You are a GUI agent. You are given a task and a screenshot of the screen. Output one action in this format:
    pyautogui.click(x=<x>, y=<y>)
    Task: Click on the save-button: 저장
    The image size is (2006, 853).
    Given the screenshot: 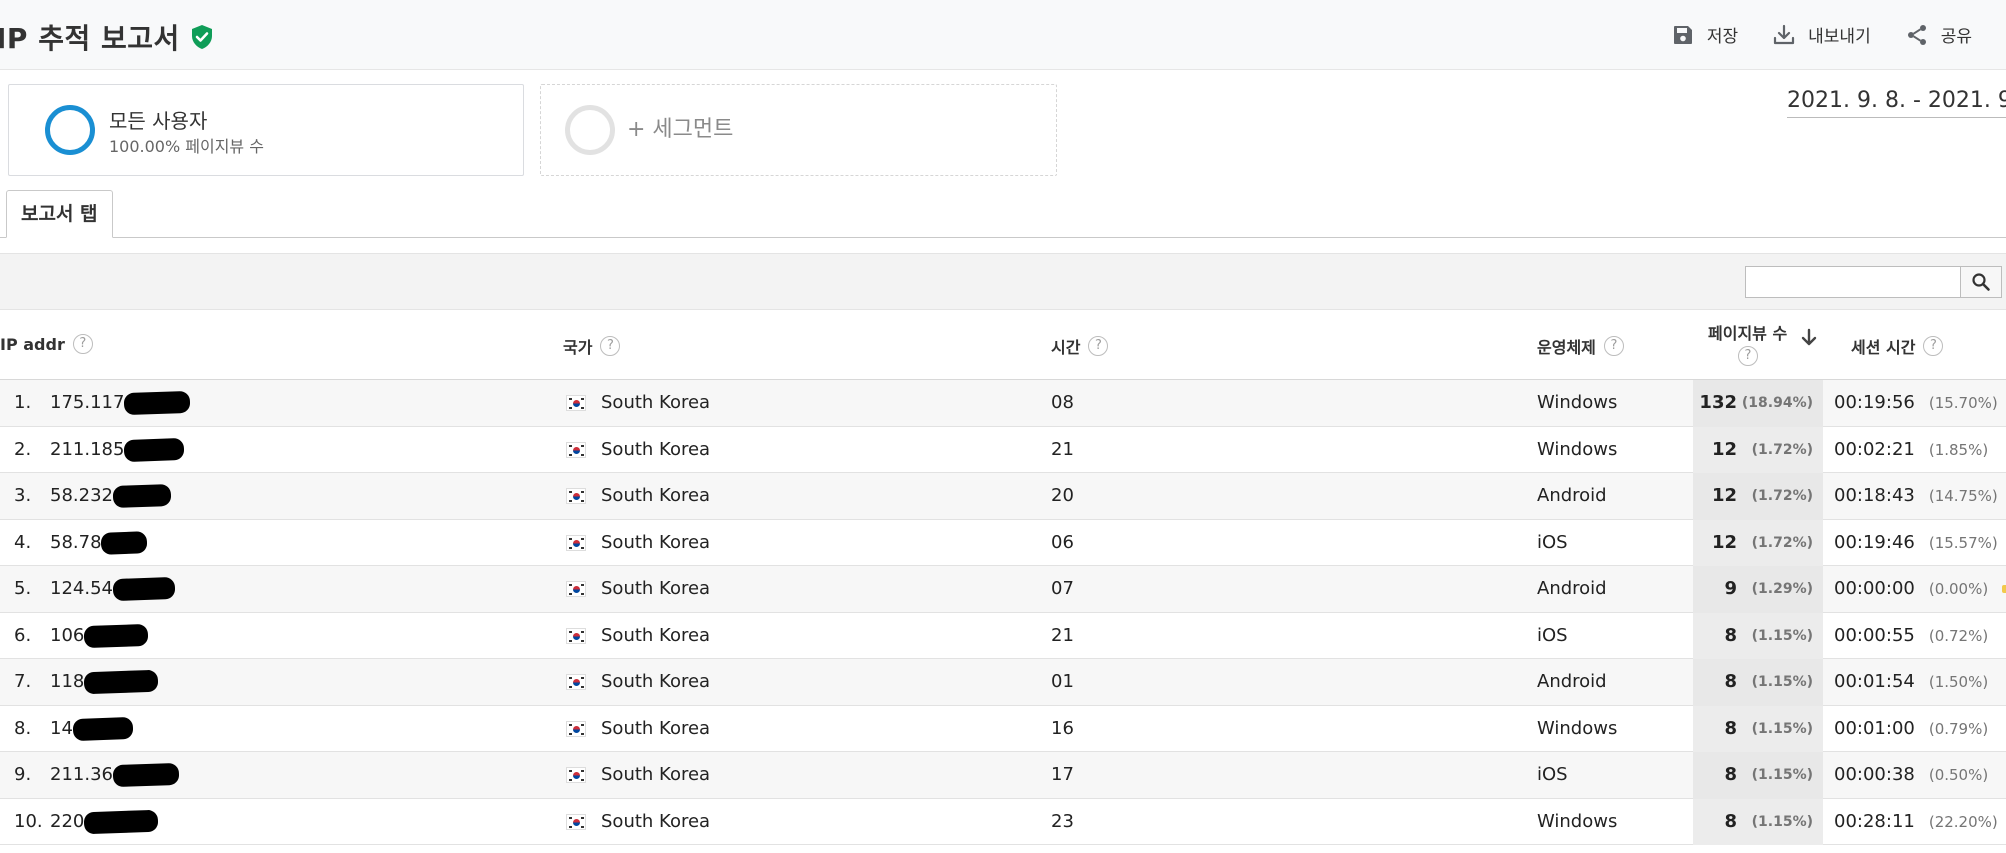 What is the action you would take?
    pyautogui.click(x=1704, y=34)
    